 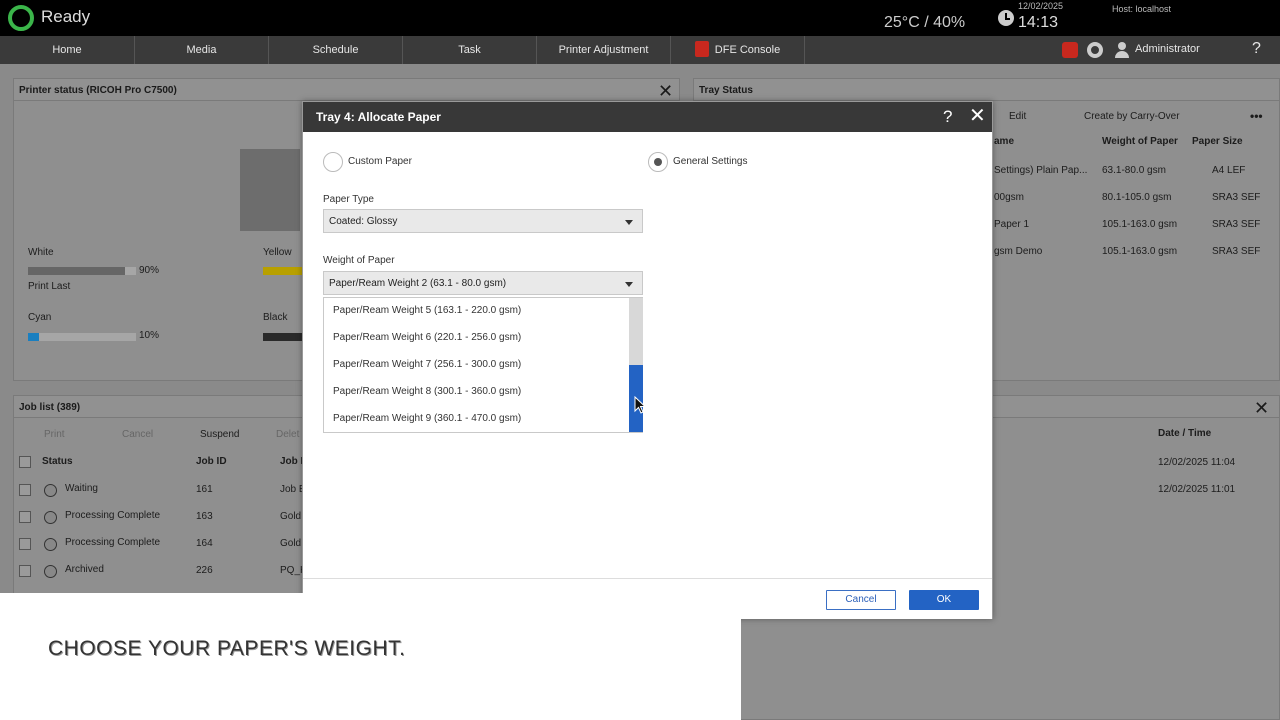 What do you see at coordinates (986, 90) in the screenshot?
I see `tray-status-title: Tray Status` at bounding box center [986, 90].